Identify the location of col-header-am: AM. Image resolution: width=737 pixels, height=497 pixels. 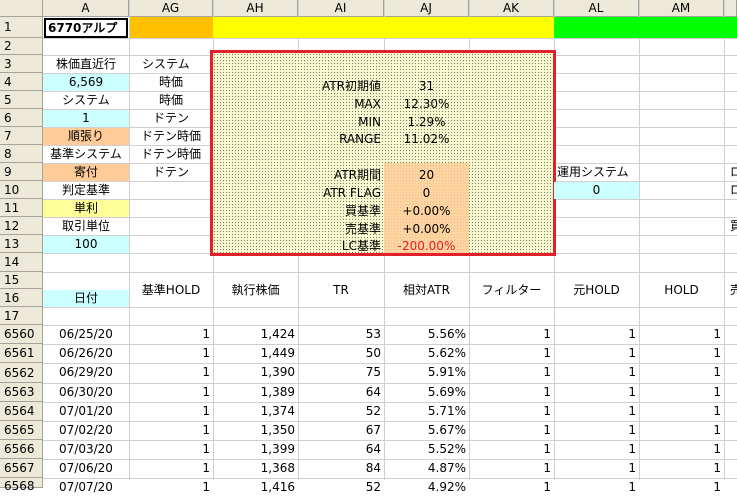
(681, 8).